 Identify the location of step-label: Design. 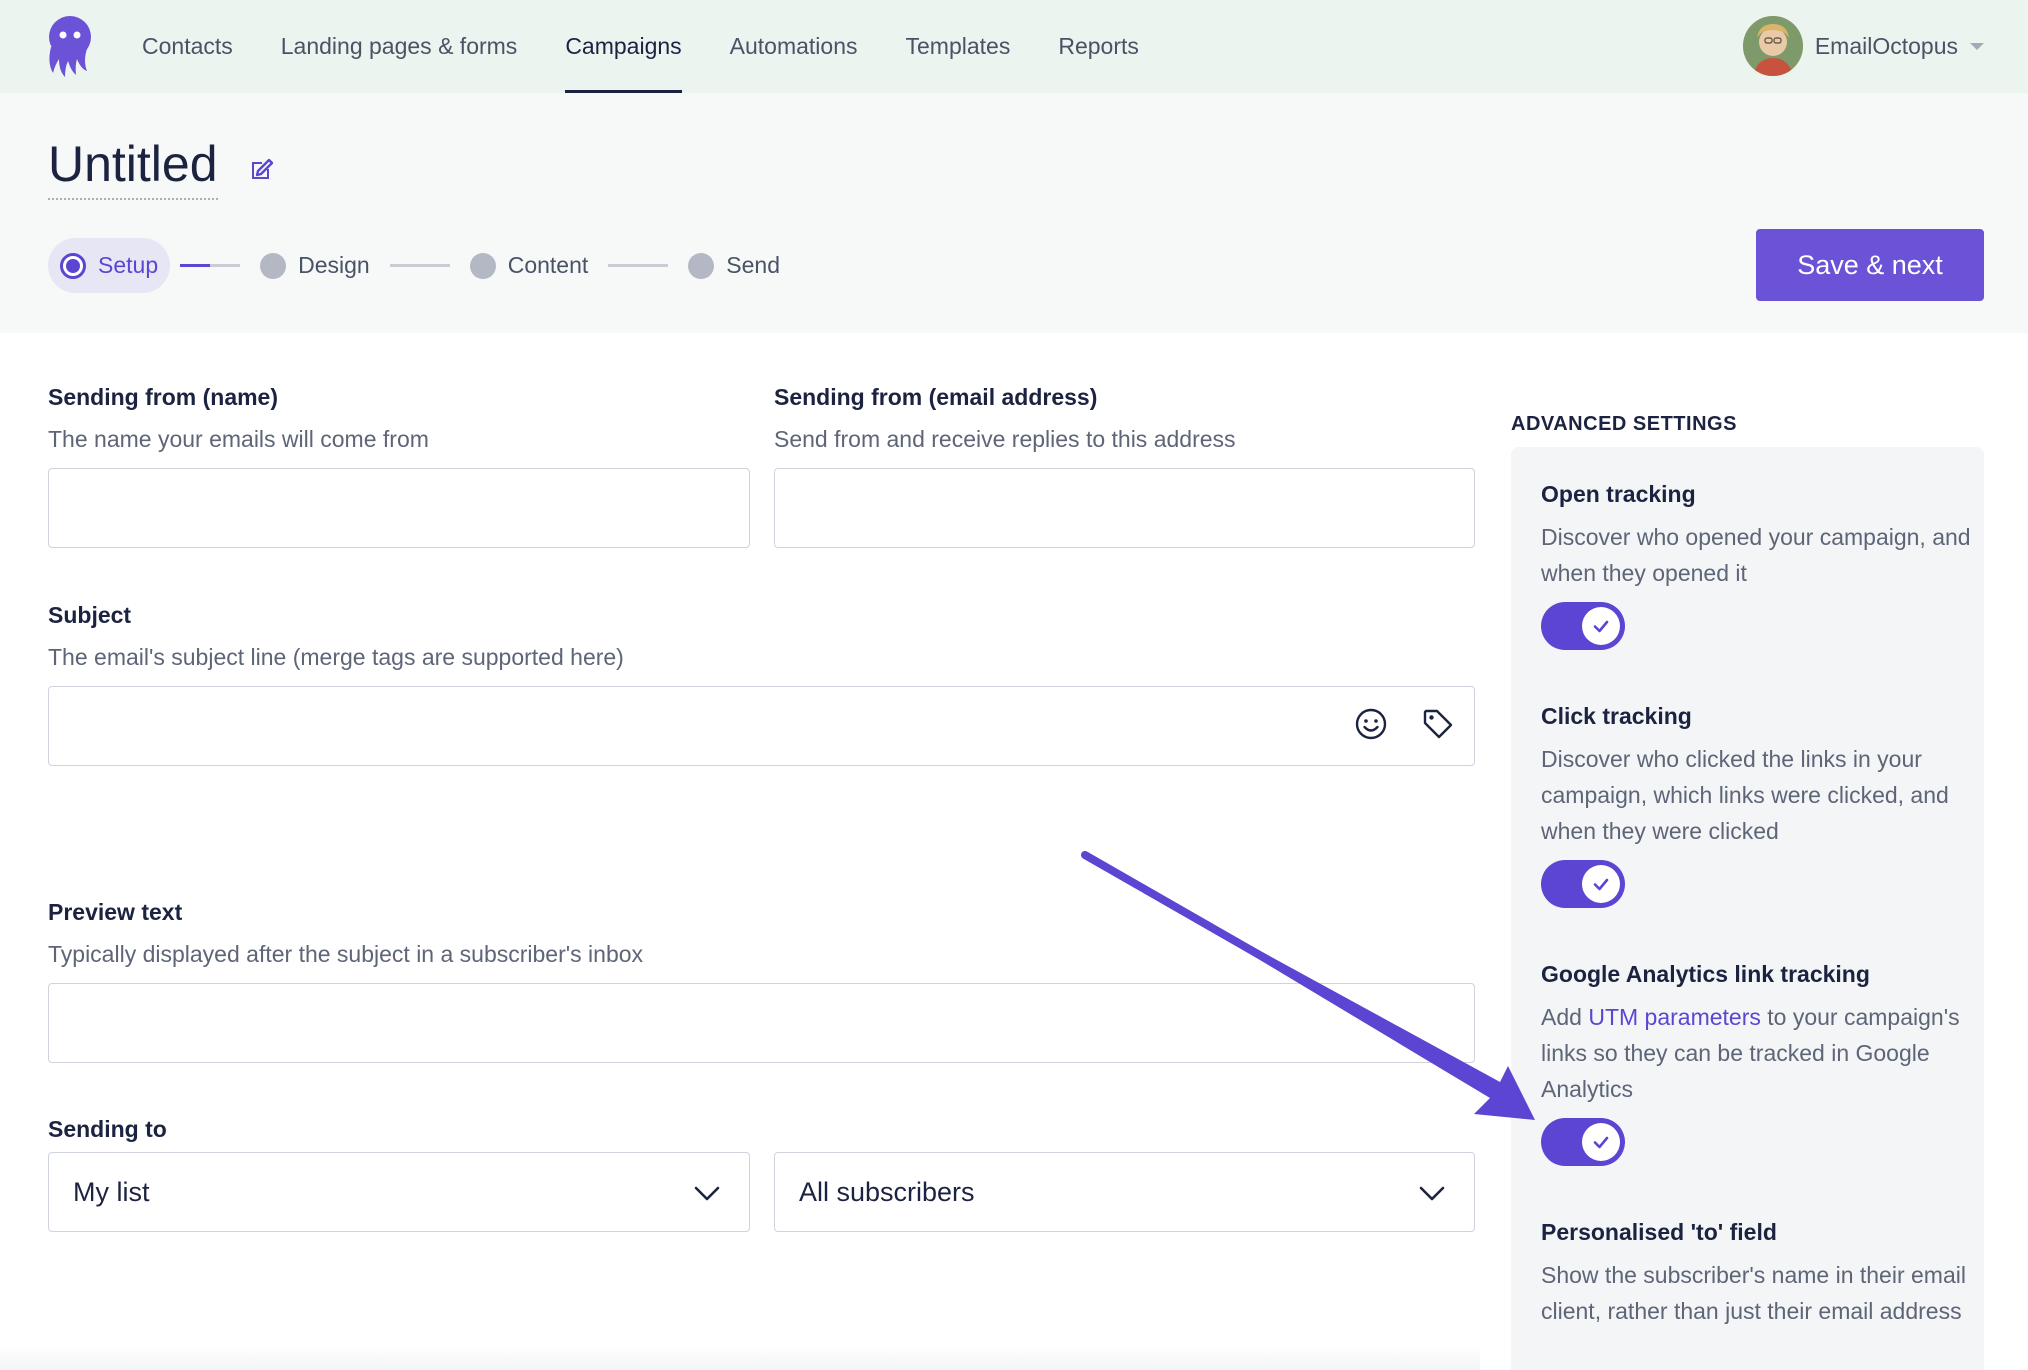
(334, 265).